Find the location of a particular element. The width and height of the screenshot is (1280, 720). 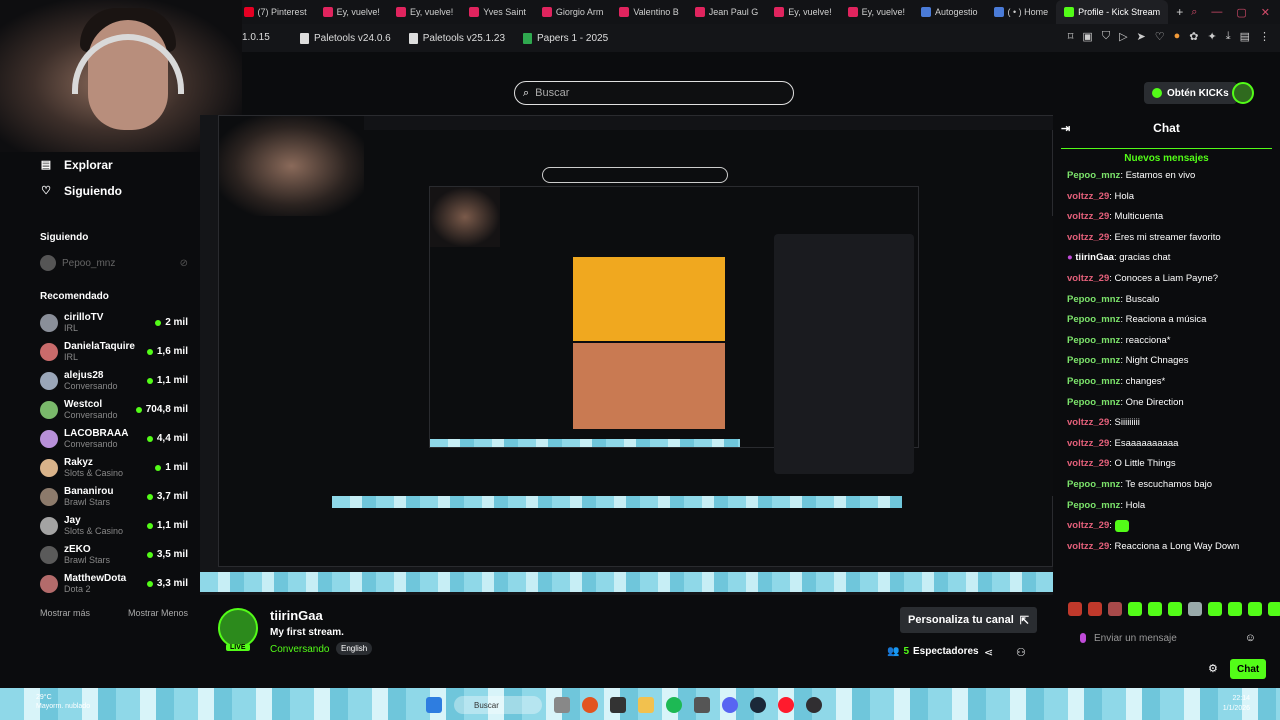

emoji-icon: ☺ is located at coordinates (1250, 638).